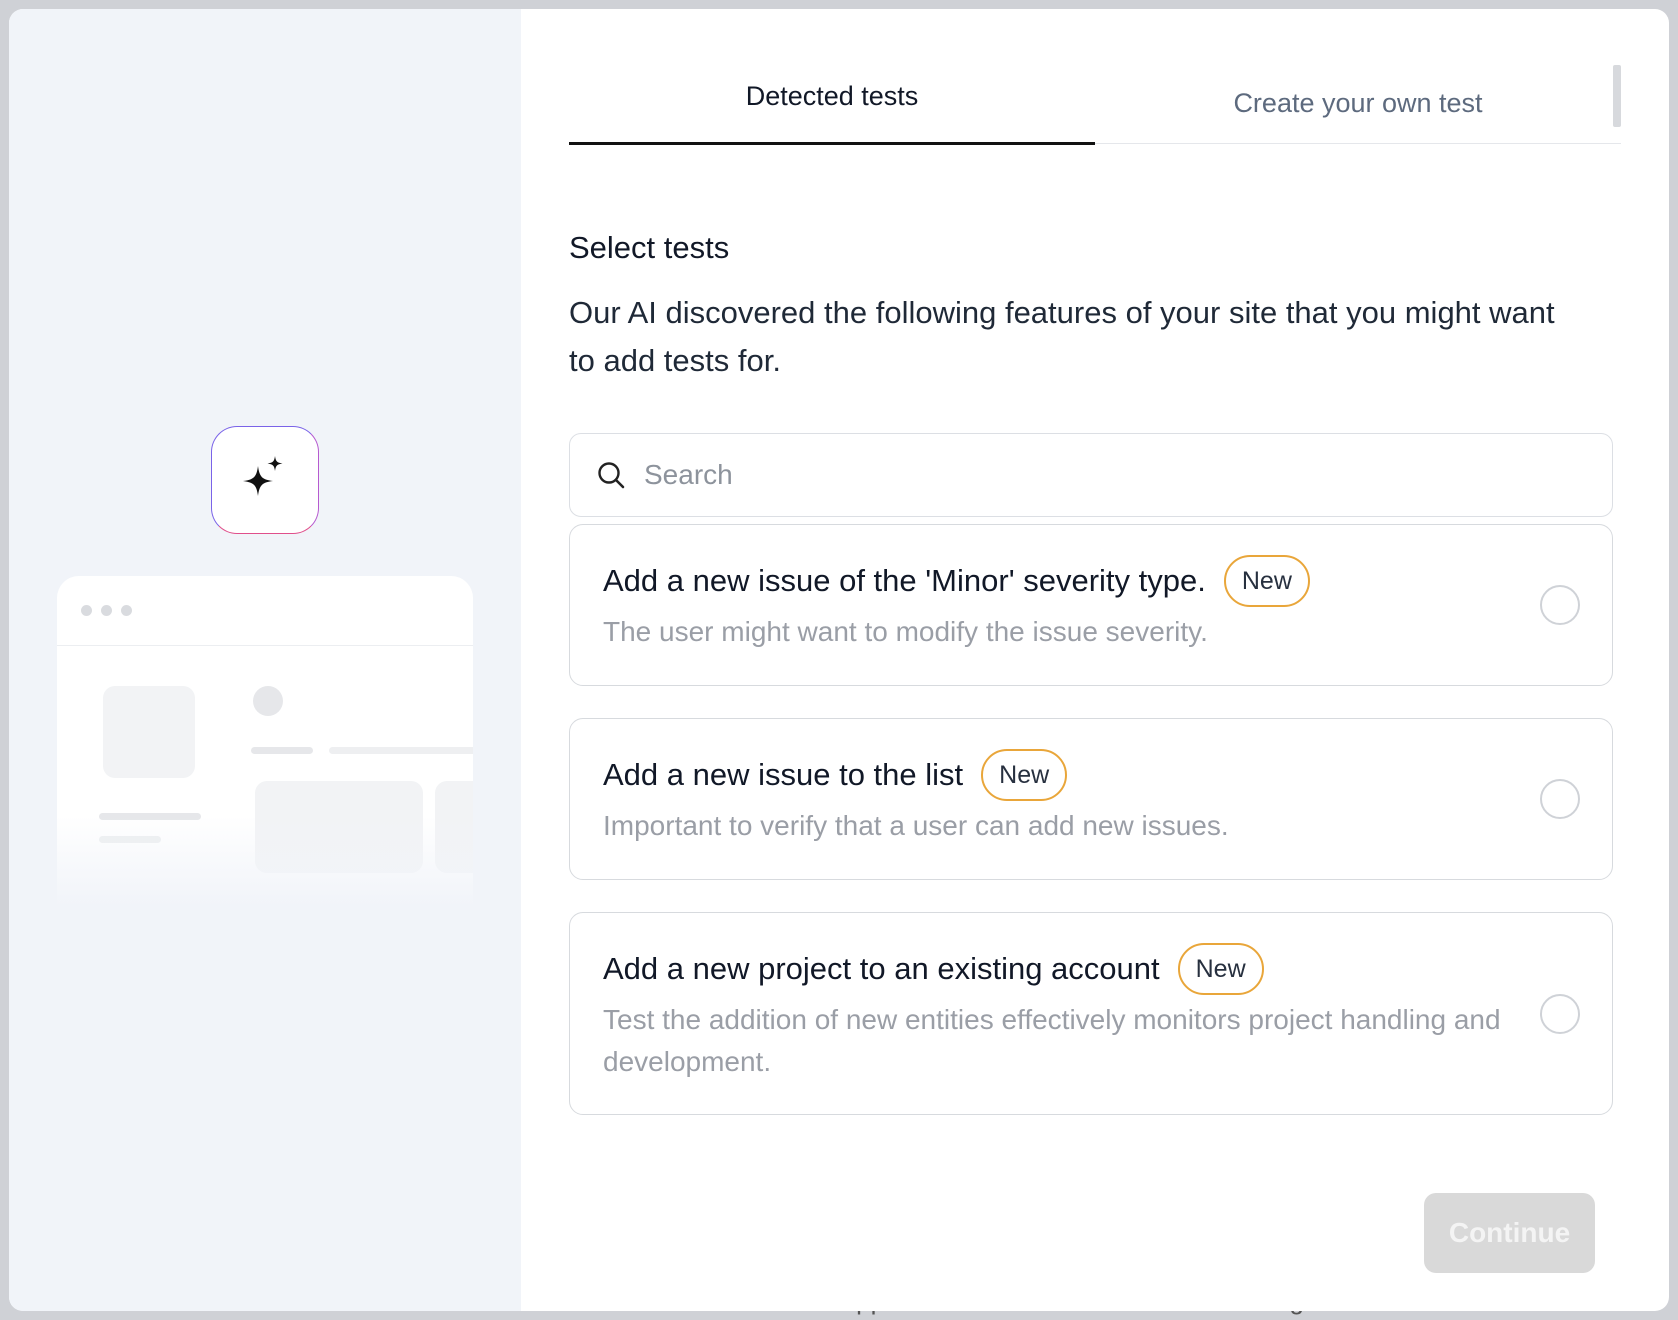  I want to click on ai-badge, so click(265, 480).